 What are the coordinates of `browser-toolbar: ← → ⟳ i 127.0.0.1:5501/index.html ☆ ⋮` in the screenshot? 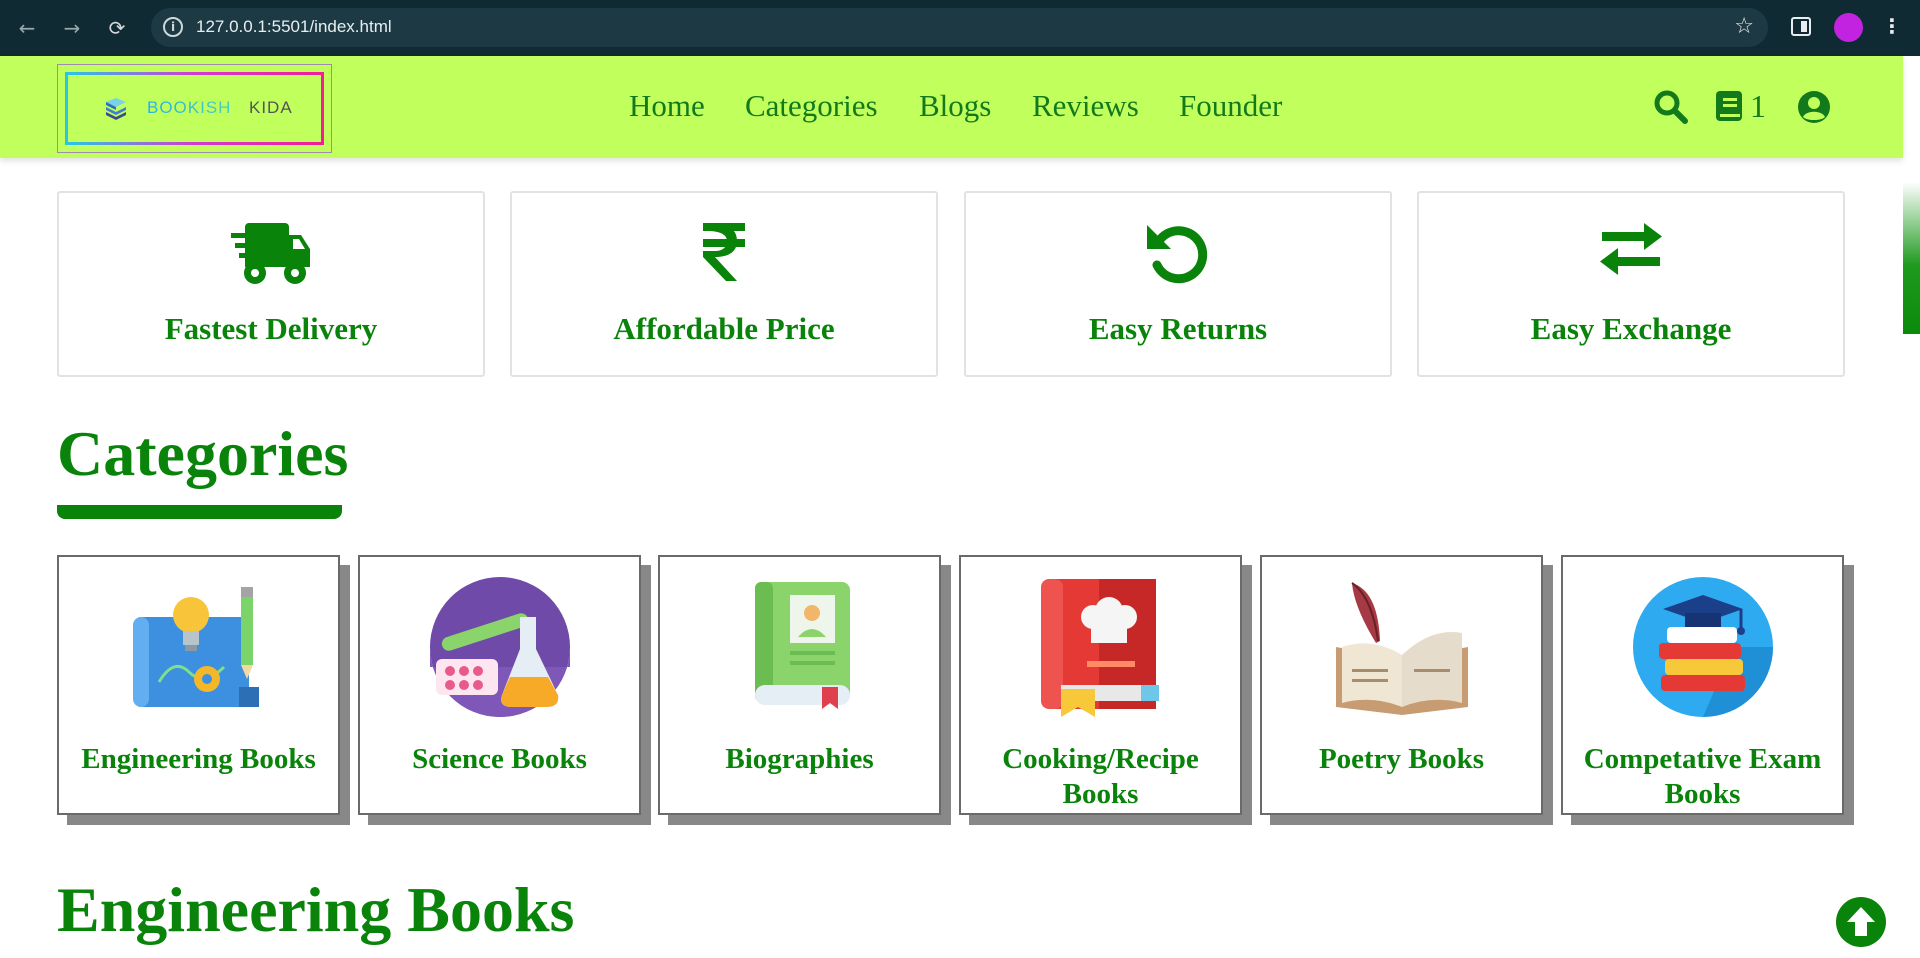 It's located at (960, 28).